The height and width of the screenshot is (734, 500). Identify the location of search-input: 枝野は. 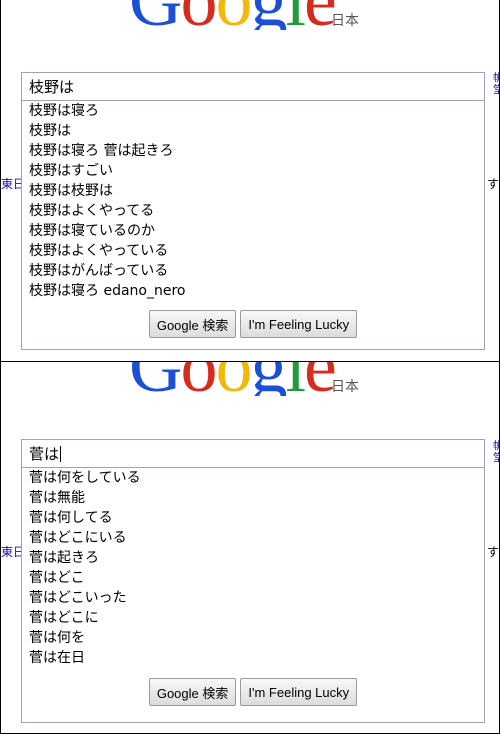
(253, 87).